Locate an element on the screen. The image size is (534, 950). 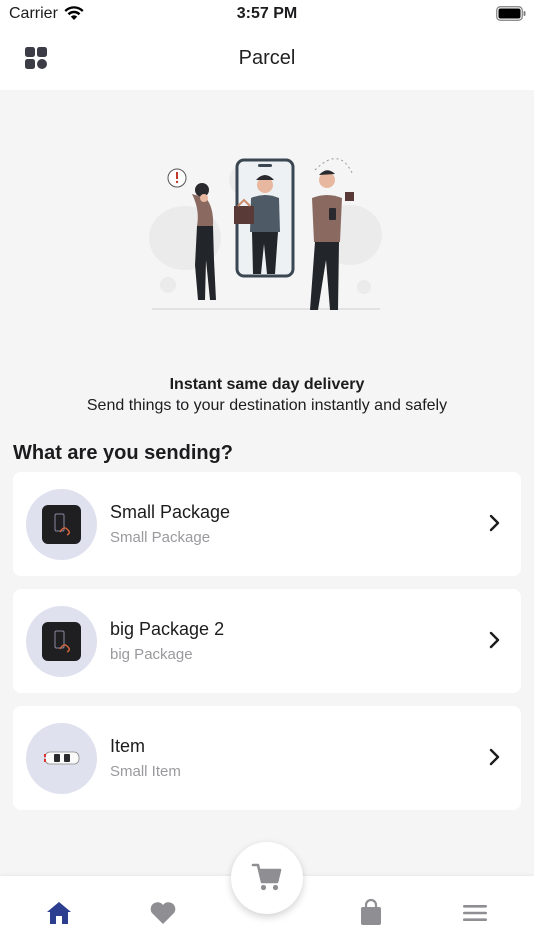
clock: 3:57 PM is located at coordinates (267, 13).